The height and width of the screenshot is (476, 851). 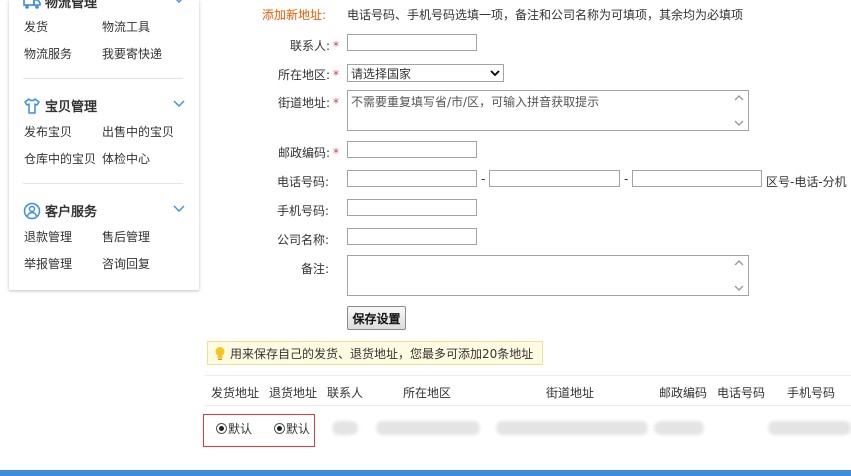 I want to click on phone-label: 电话号码:, so click(x=302, y=182).